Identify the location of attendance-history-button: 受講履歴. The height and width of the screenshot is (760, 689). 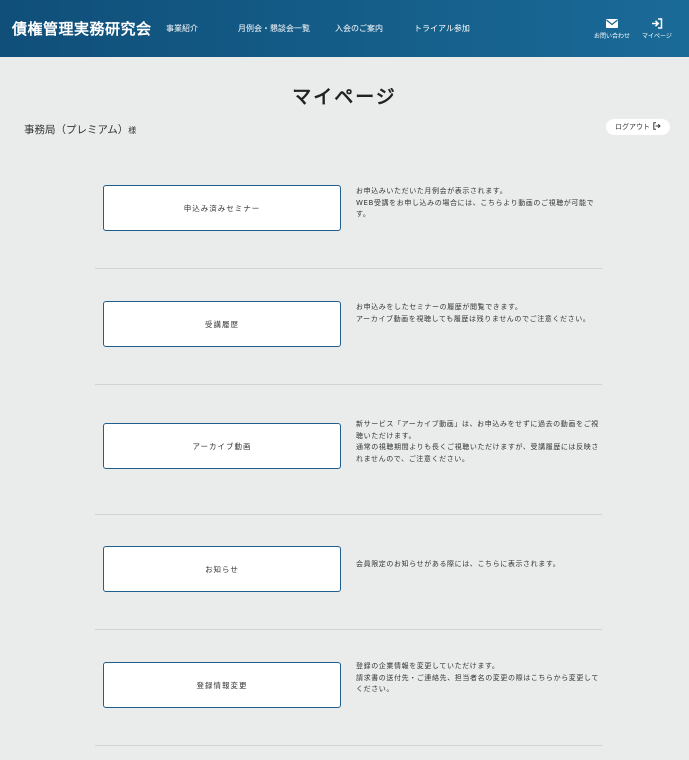
(222, 324).